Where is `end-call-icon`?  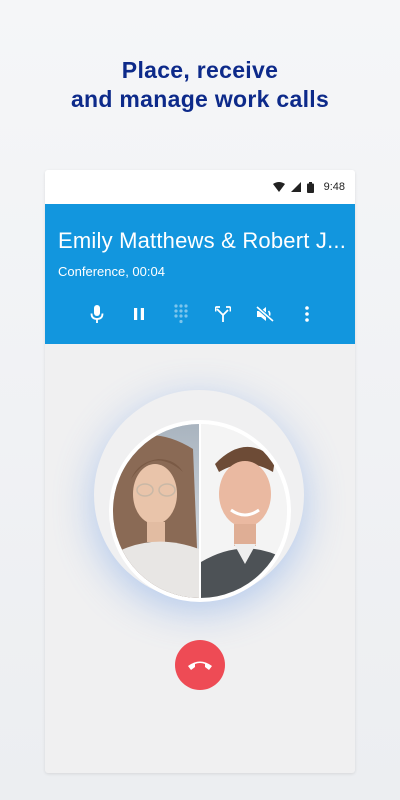
end-call-icon is located at coordinates (200, 665).